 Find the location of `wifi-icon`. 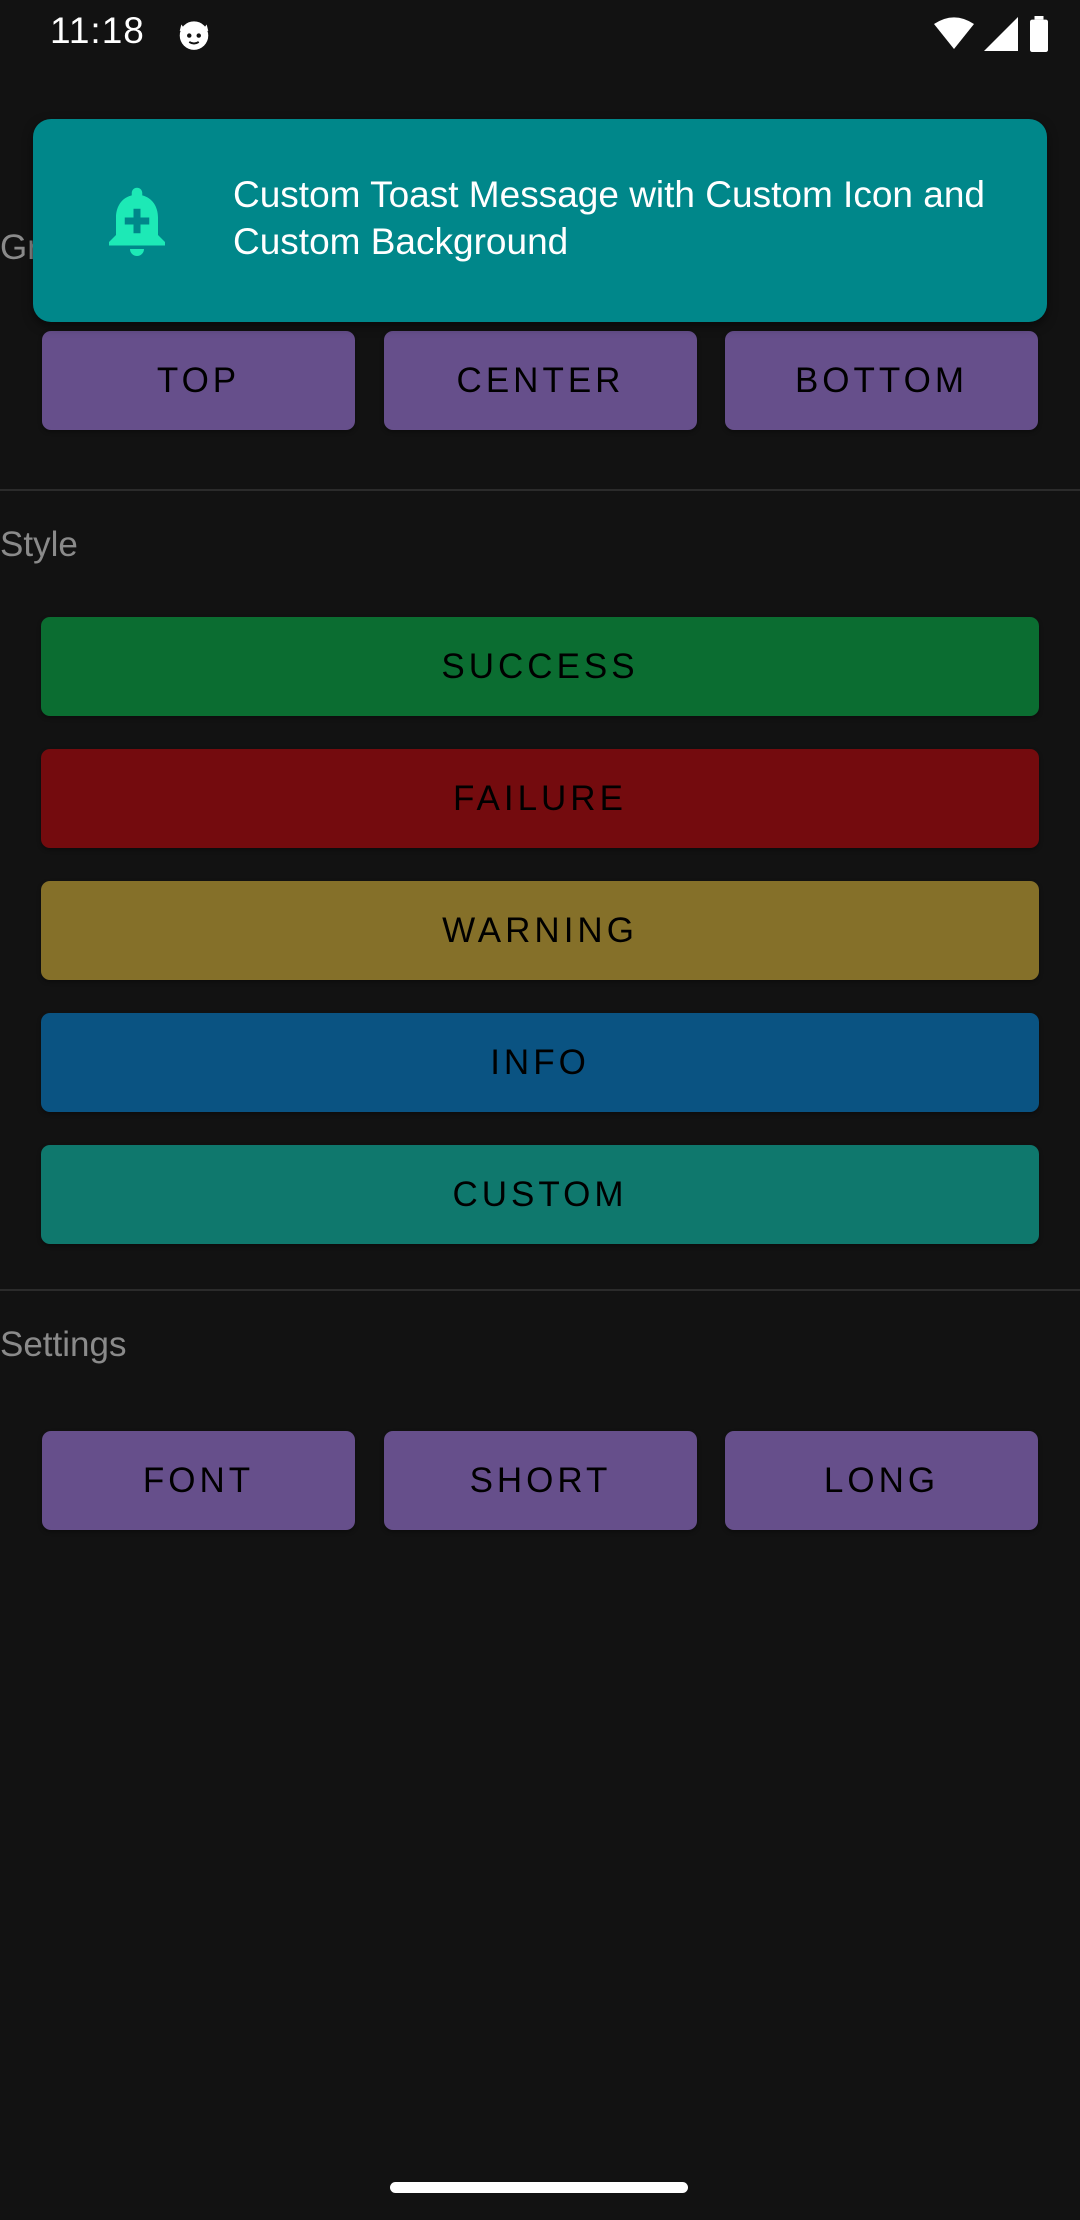

wifi-icon is located at coordinates (954, 33).